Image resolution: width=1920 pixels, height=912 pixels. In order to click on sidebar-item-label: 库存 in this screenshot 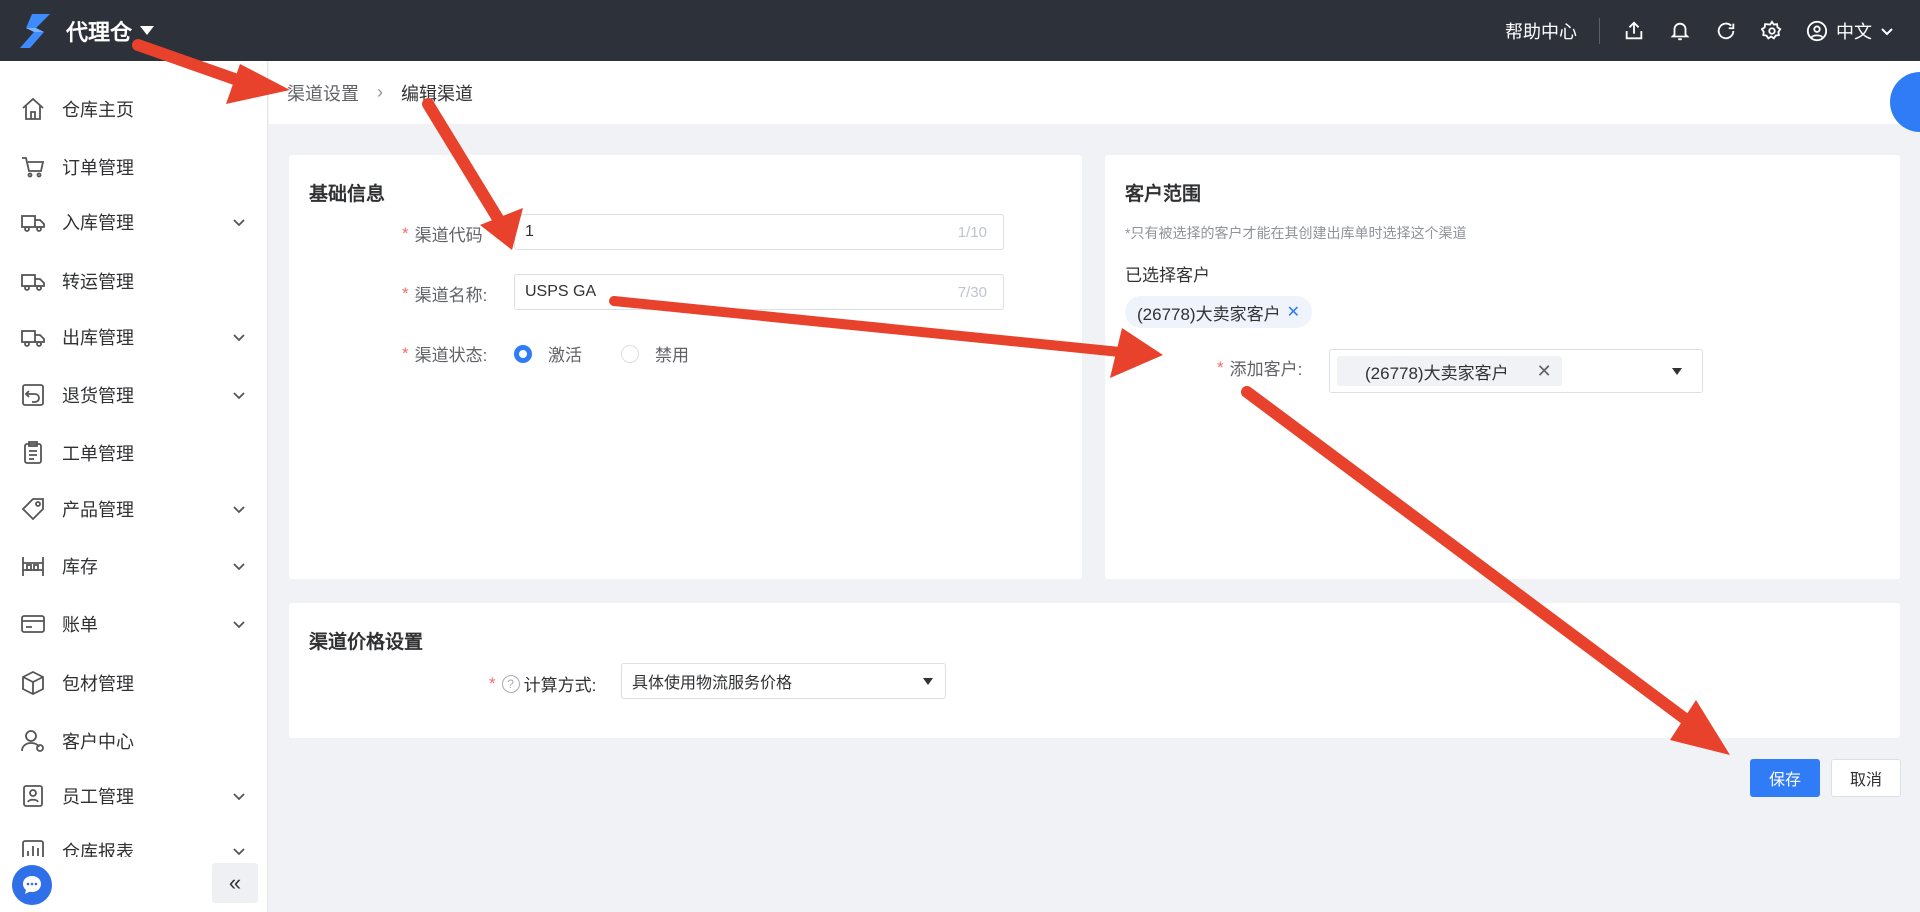, I will do `click(80, 567)`.